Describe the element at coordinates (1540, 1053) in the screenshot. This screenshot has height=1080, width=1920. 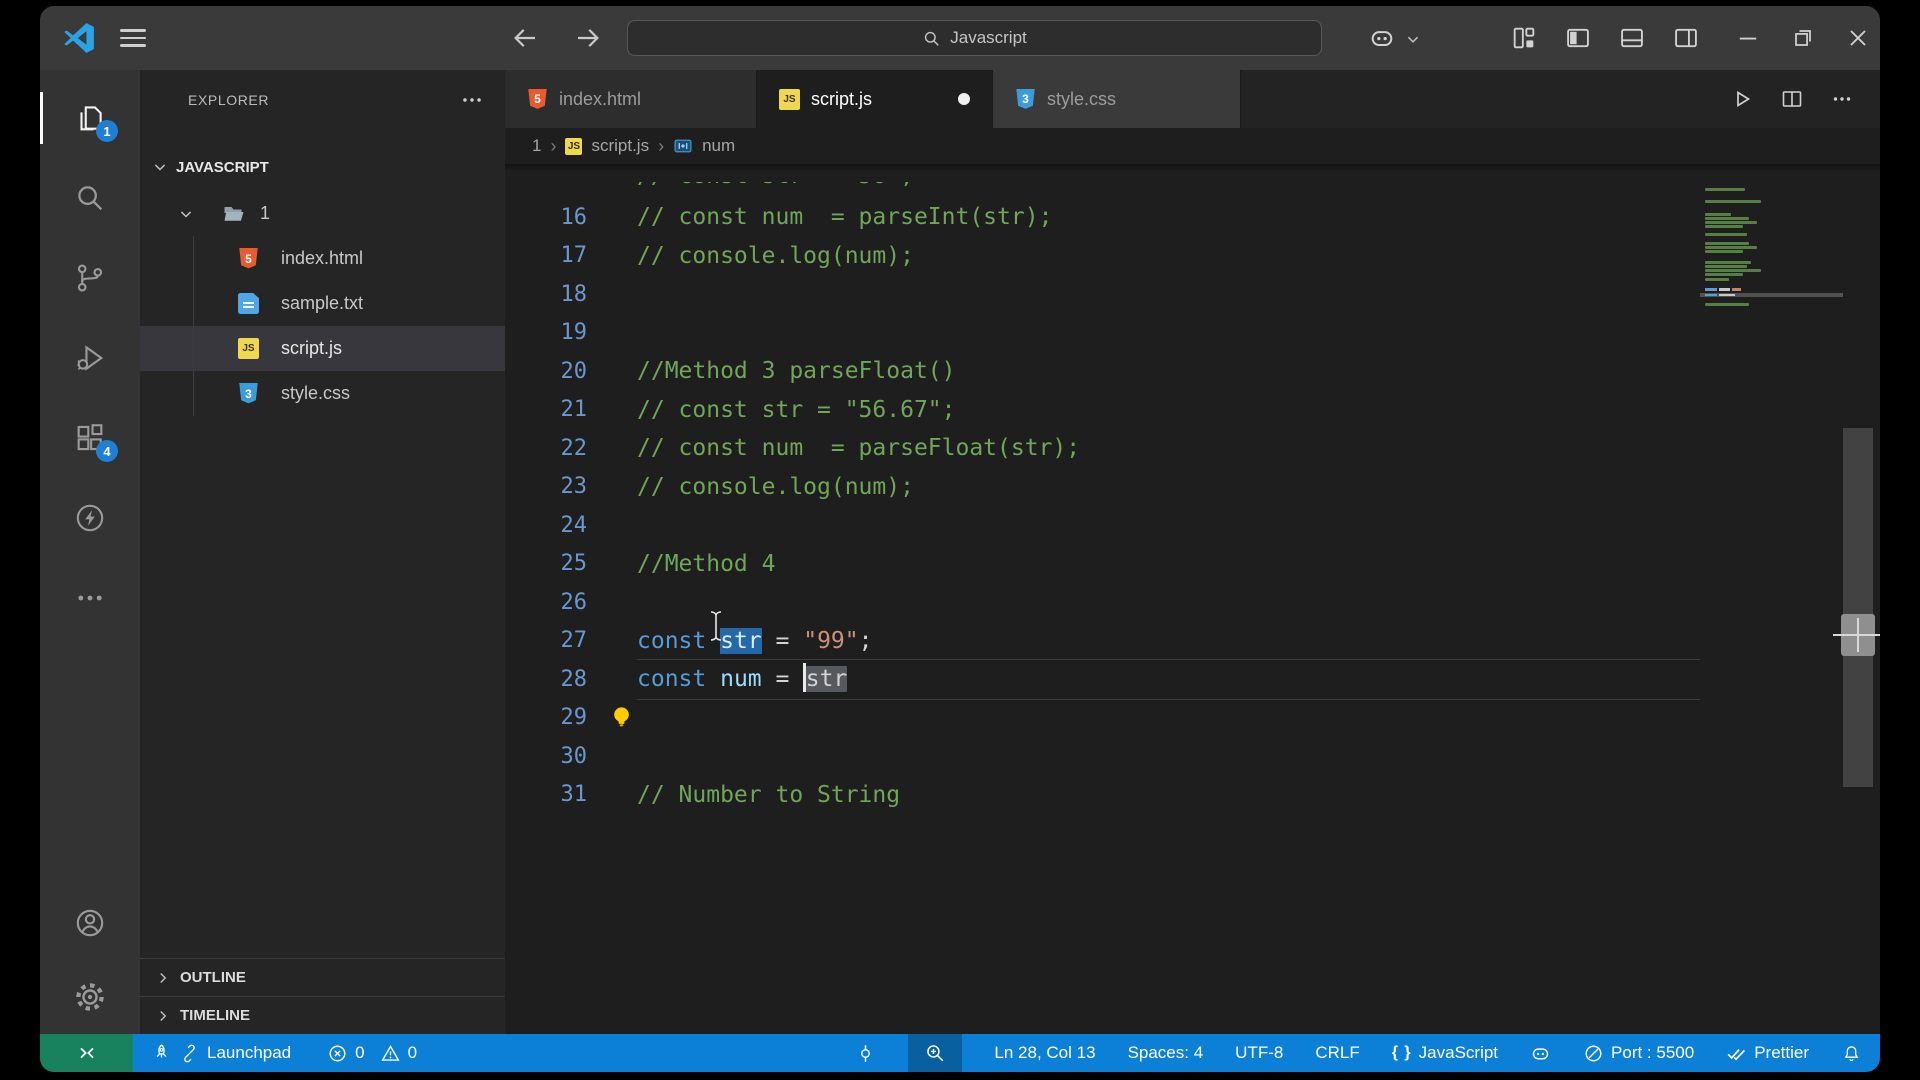
I see `copilot-status-item` at that location.